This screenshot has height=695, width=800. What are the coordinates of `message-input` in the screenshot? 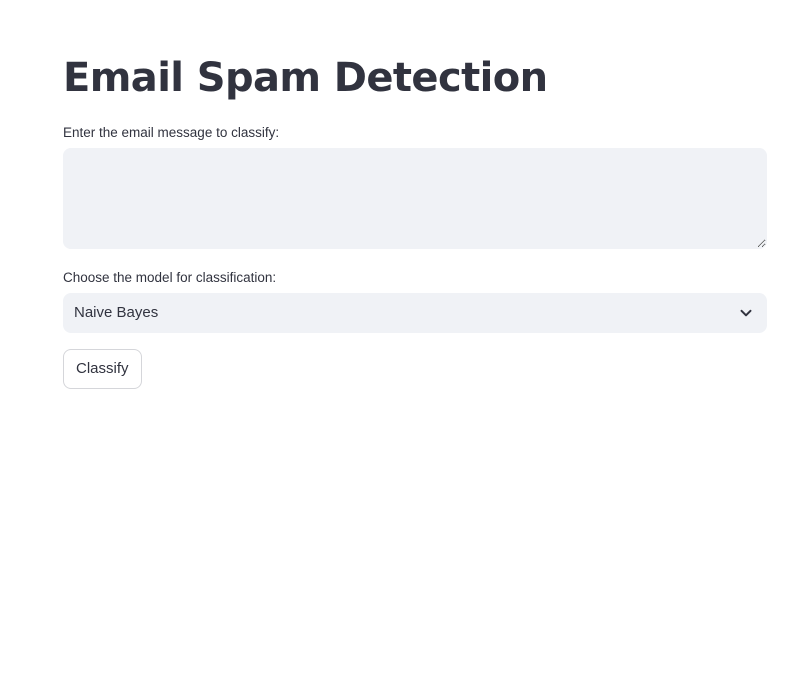 It's located at (415, 198).